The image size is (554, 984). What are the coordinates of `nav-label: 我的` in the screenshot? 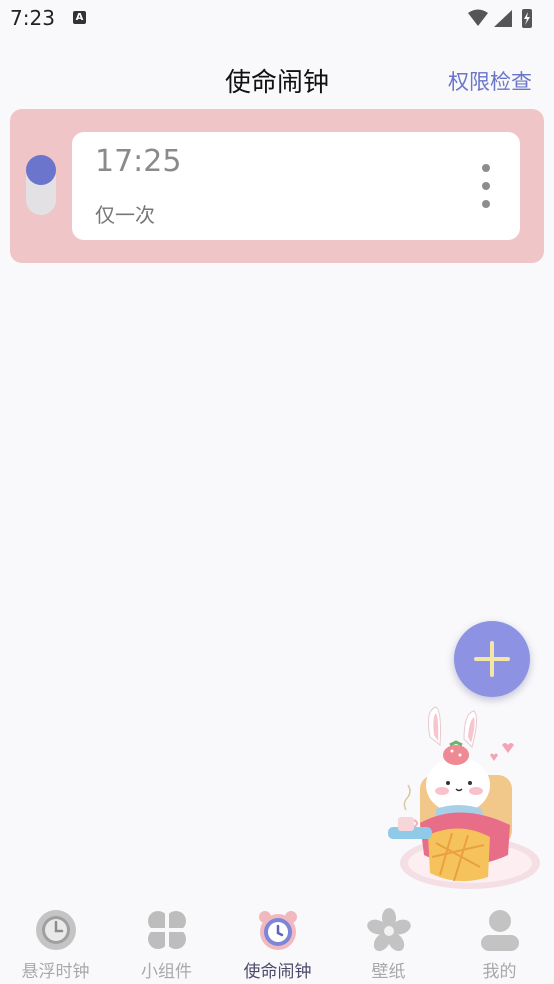 It's located at (499, 972).